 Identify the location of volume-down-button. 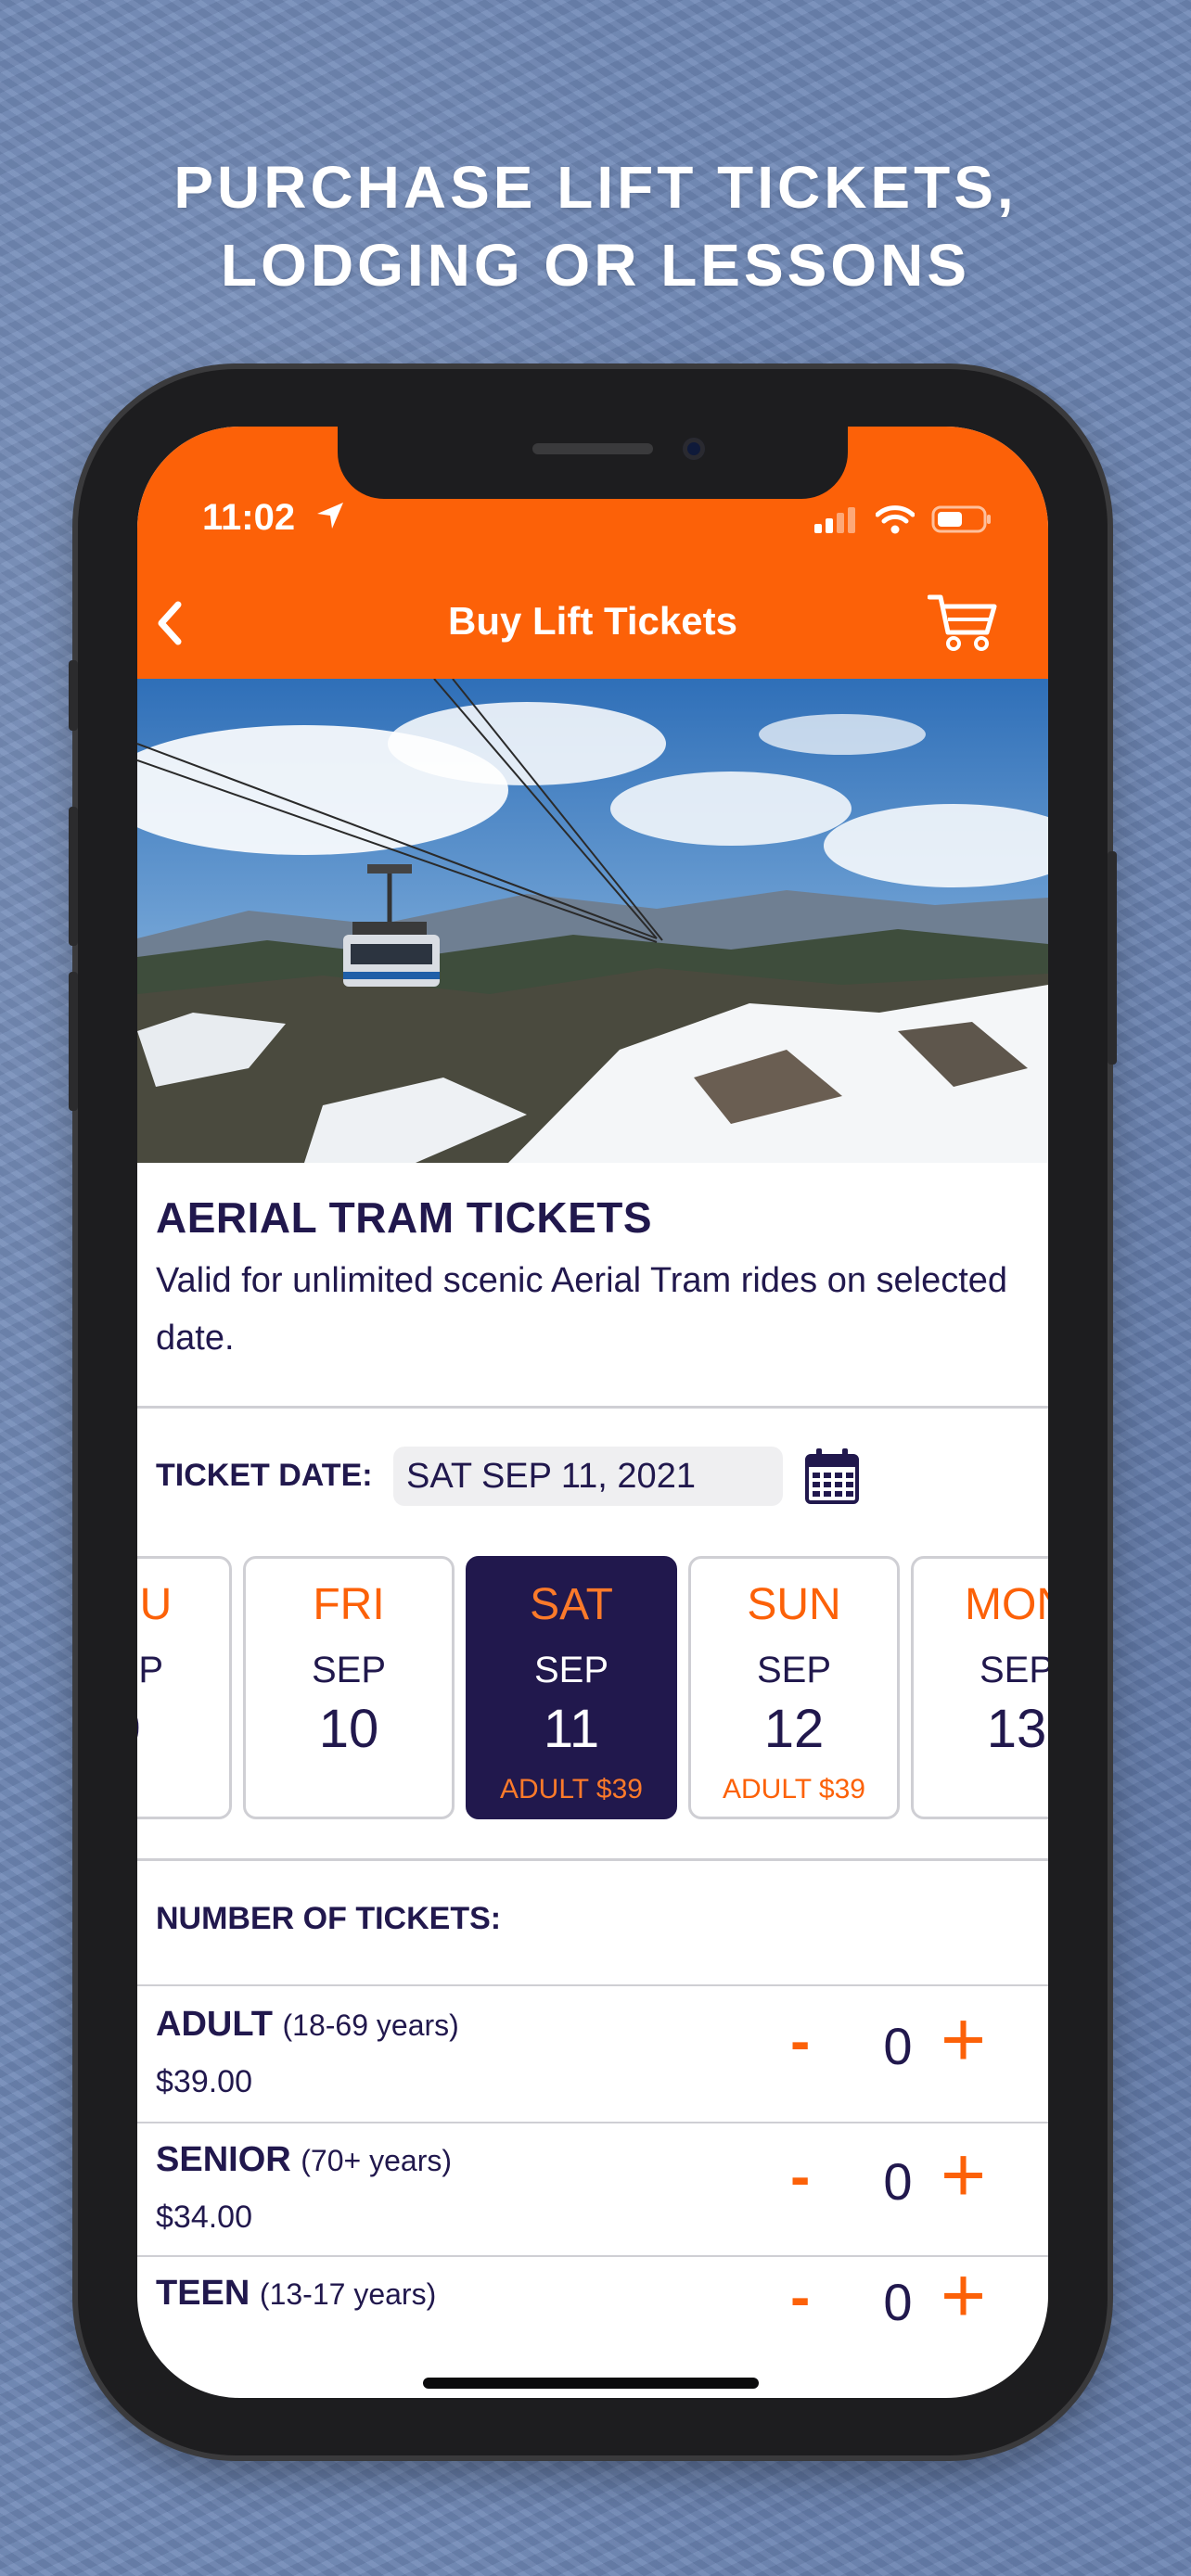
(73, 1042).